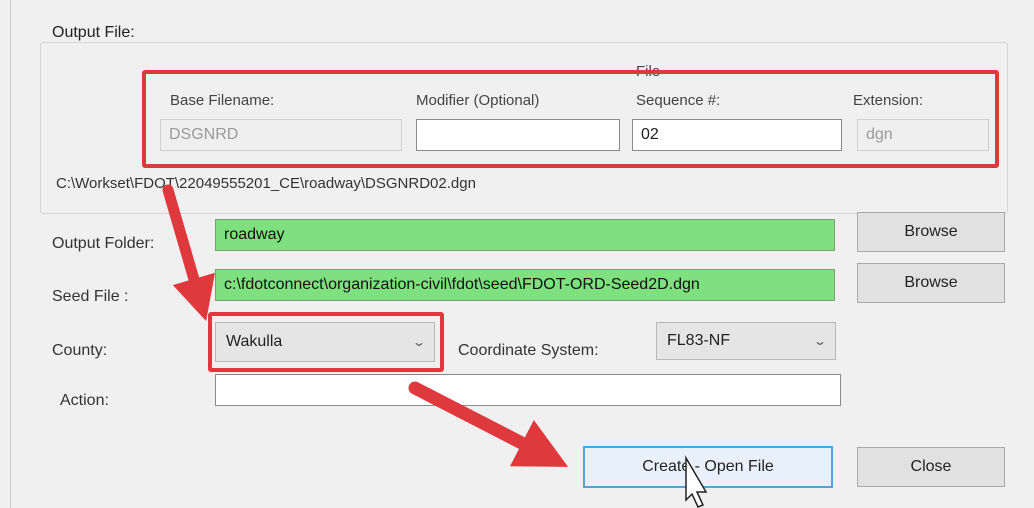  I want to click on extension-field: dgn, so click(923, 135).